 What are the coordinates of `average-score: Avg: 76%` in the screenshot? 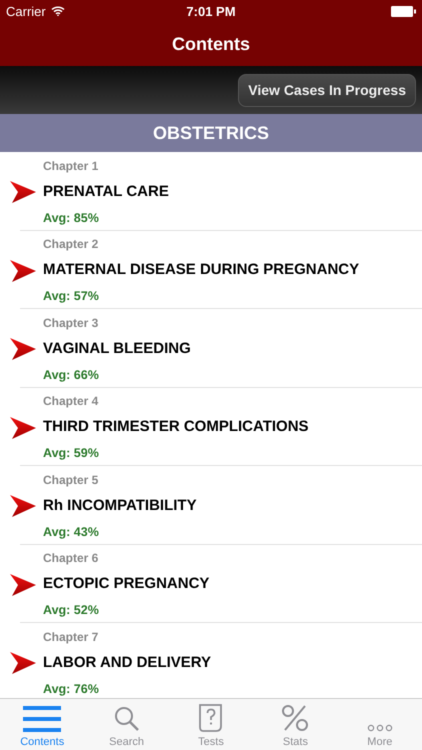 It's located at (71, 689).